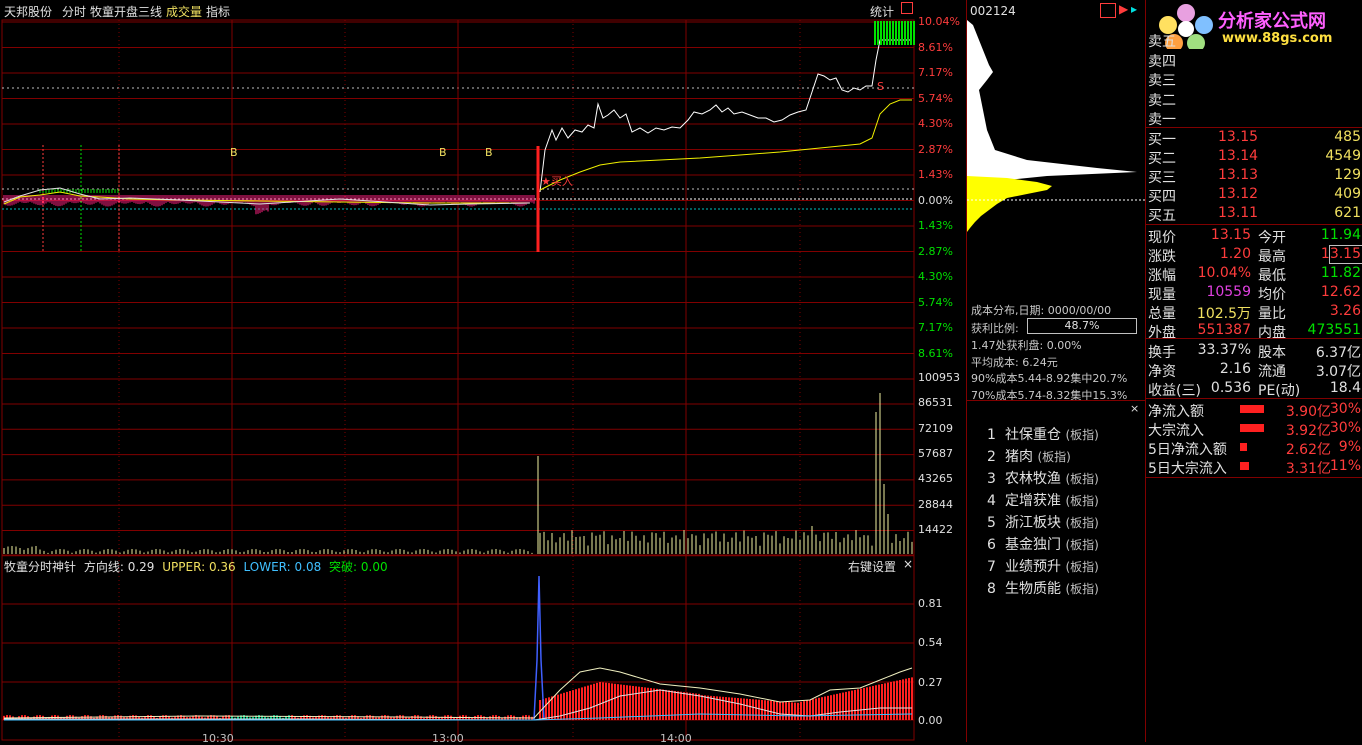 This screenshot has width=1362, height=745. Describe the element at coordinates (1238, 156) in the screenshot. I see `buy-price: 13.14` at that location.